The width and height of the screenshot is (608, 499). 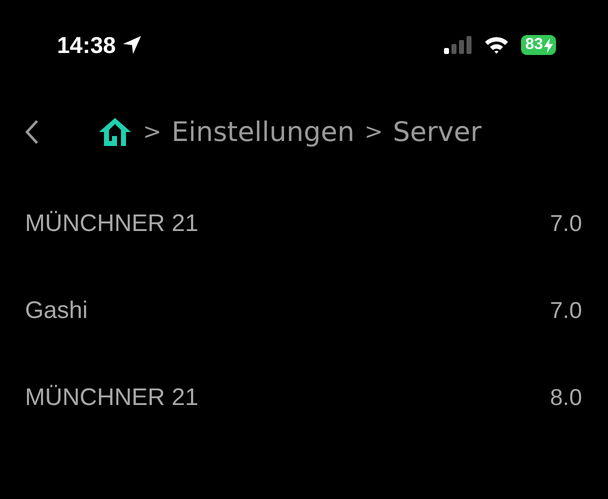 What do you see at coordinates (56, 310) in the screenshot?
I see `server-name: Gashi` at bounding box center [56, 310].